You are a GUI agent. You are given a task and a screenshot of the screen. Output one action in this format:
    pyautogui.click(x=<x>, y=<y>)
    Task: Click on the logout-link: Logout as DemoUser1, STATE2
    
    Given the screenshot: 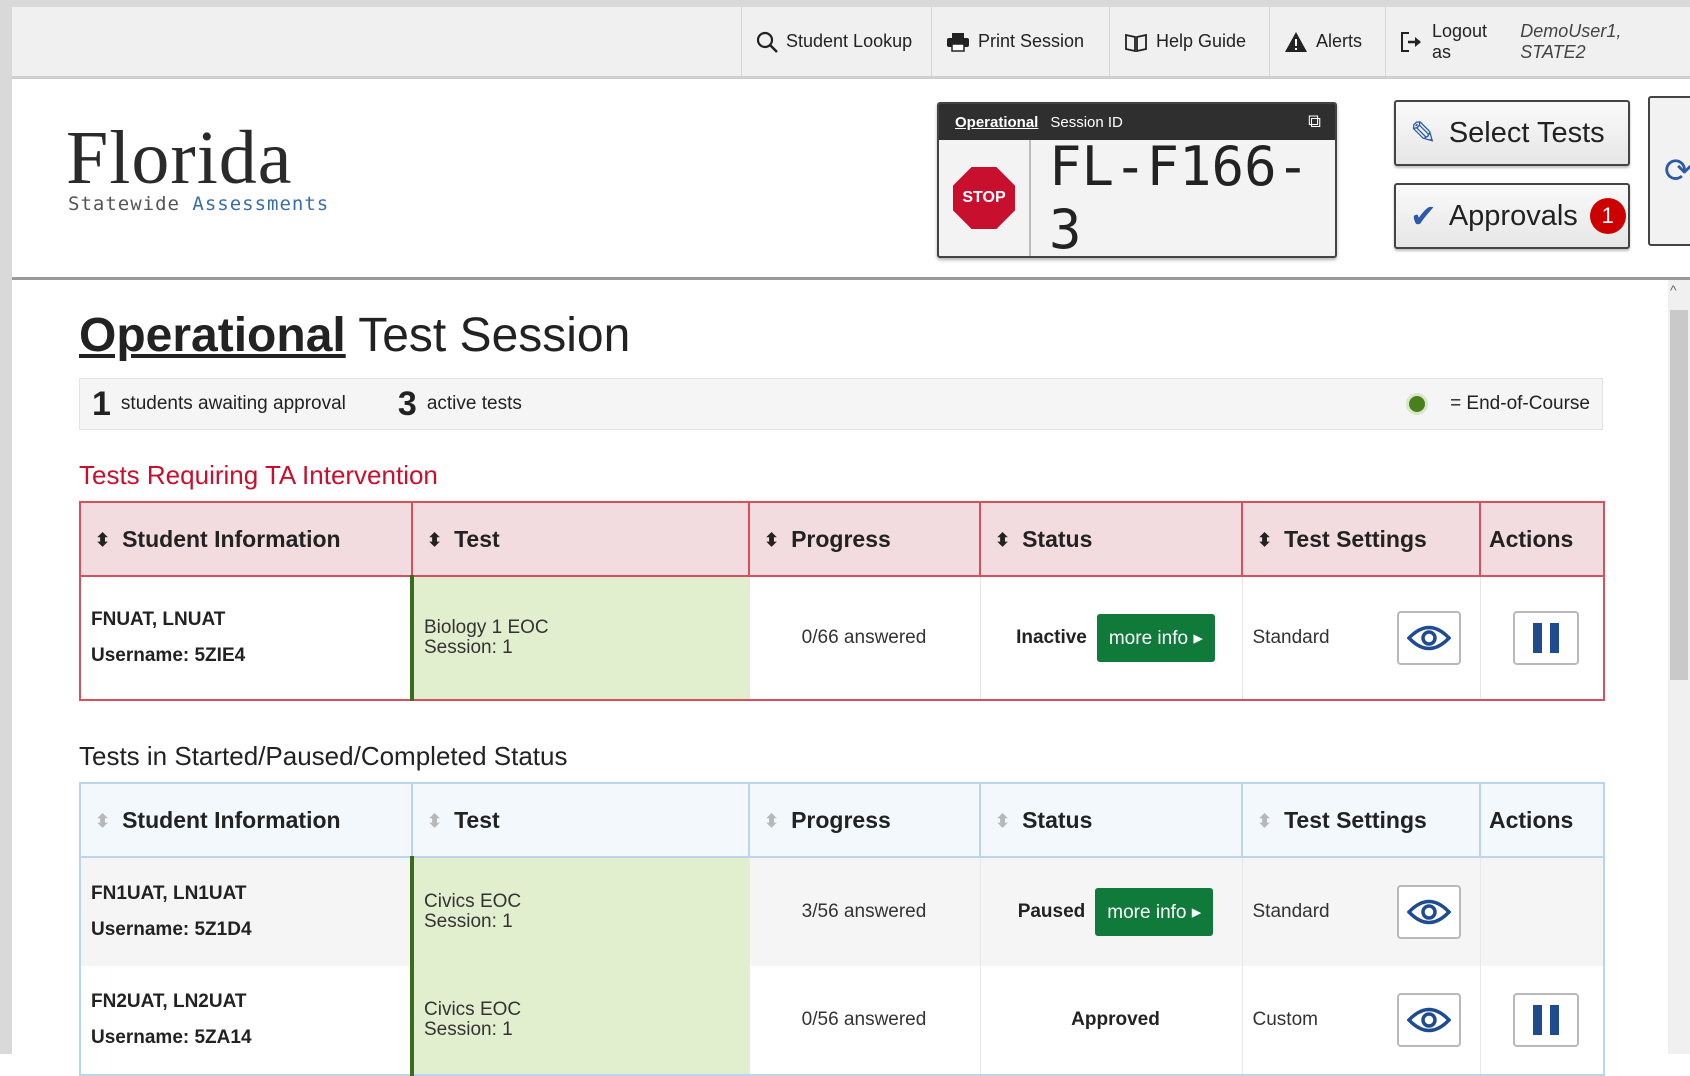 What is the action you would take?
    pyautogui.click(x=1537, y=41)
    